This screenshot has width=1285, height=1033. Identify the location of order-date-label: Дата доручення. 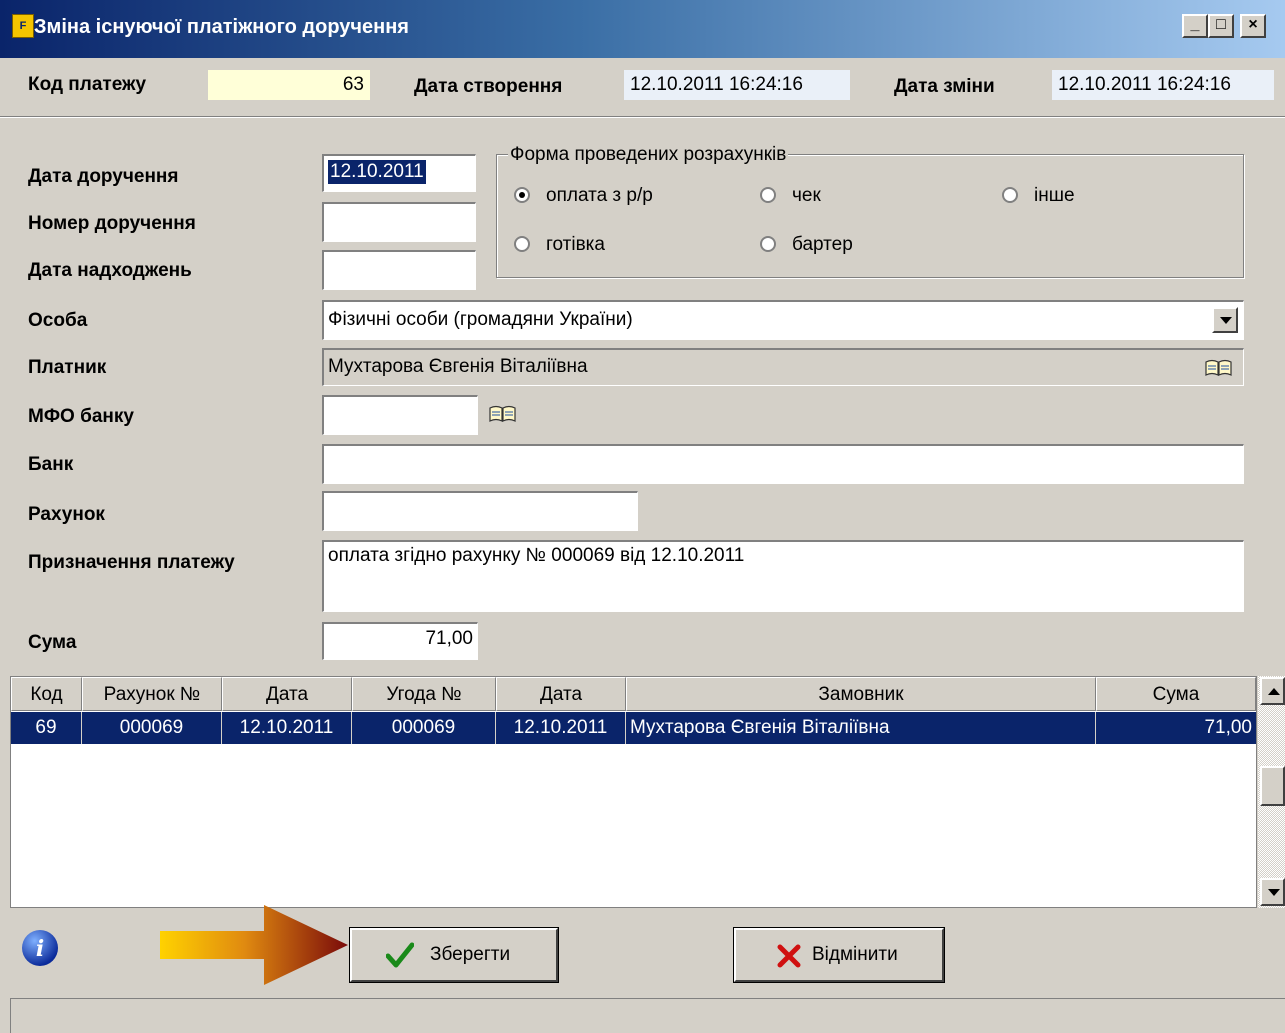
(103, 176).